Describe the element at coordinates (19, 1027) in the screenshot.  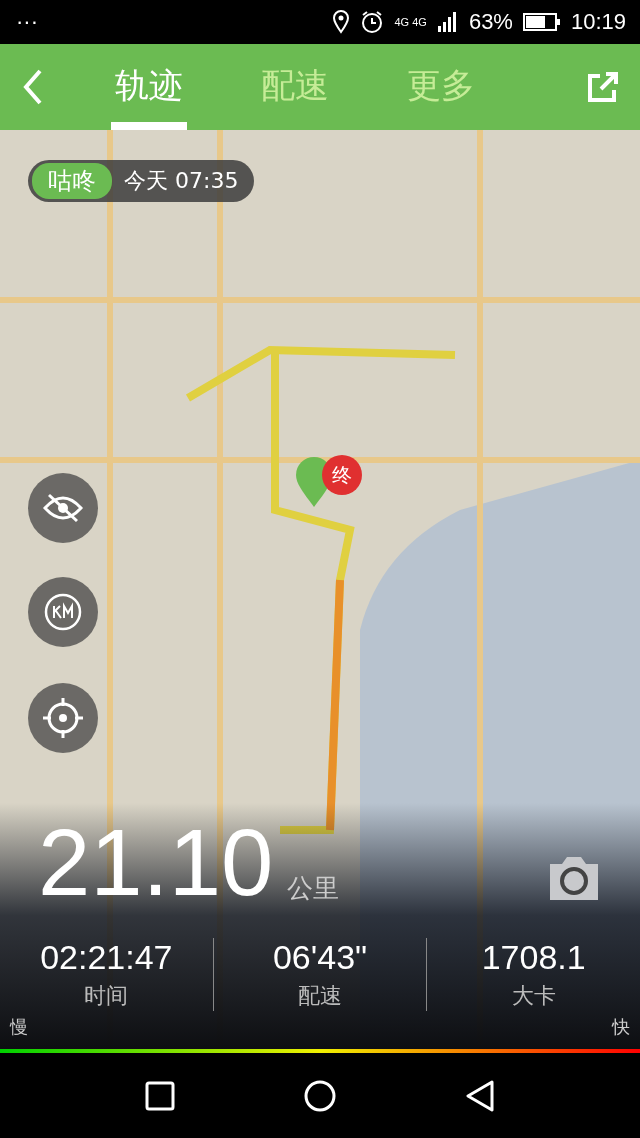
I see `slow-label: 慢` at that location.